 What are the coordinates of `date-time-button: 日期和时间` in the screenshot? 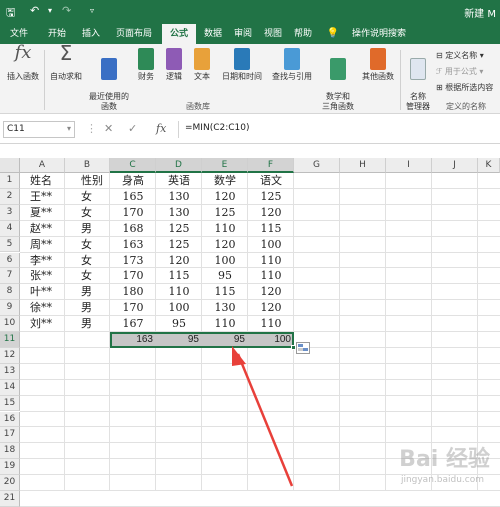 It's located at (242, 65).